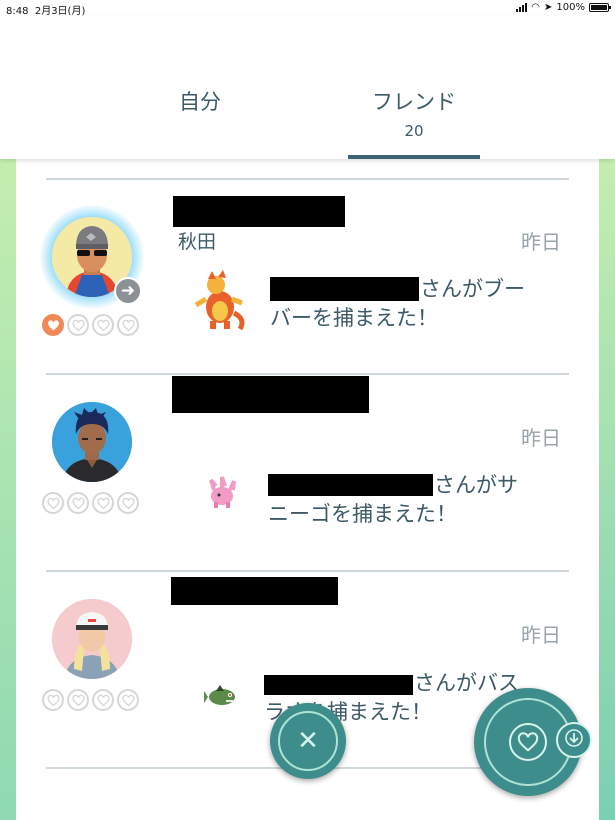 The image size is (615, 820). Describe the element at coordinates (45, 9) in the screenshot. I see `status-time-date: 8:48 2月3日(月)` at that location.